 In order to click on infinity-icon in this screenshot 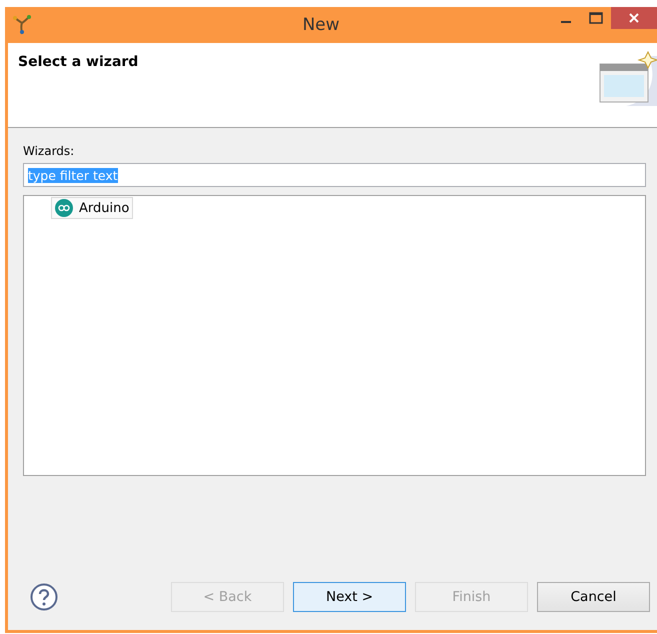, I will do `click(64, 208)`.